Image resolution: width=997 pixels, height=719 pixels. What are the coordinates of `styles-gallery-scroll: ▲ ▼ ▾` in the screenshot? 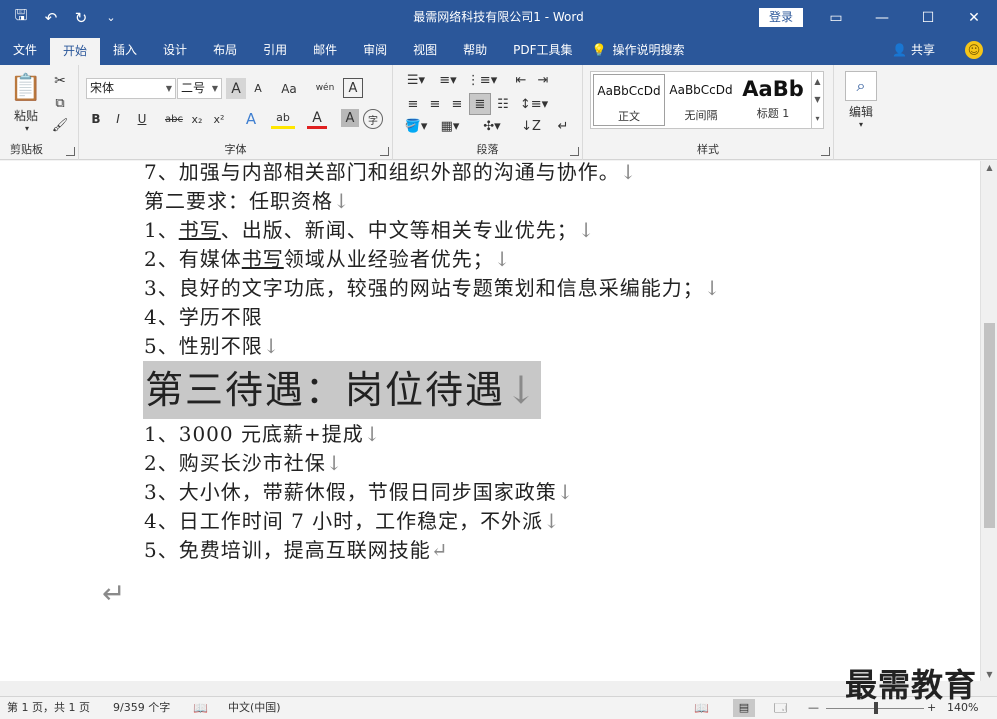 It's located at (817, 100).